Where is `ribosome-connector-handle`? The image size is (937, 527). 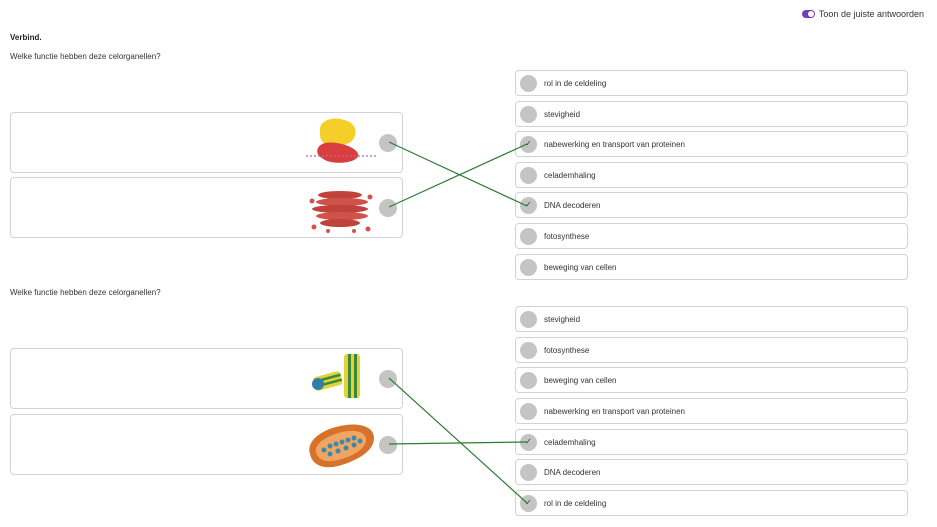
ribosome-connector-handle is located at coordinates (388, 143).